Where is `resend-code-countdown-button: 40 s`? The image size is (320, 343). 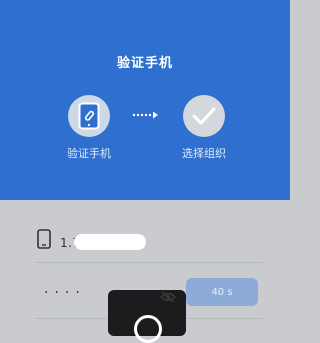
resend-code-countdown-button: 40 s is located at coordinates (222, 292).